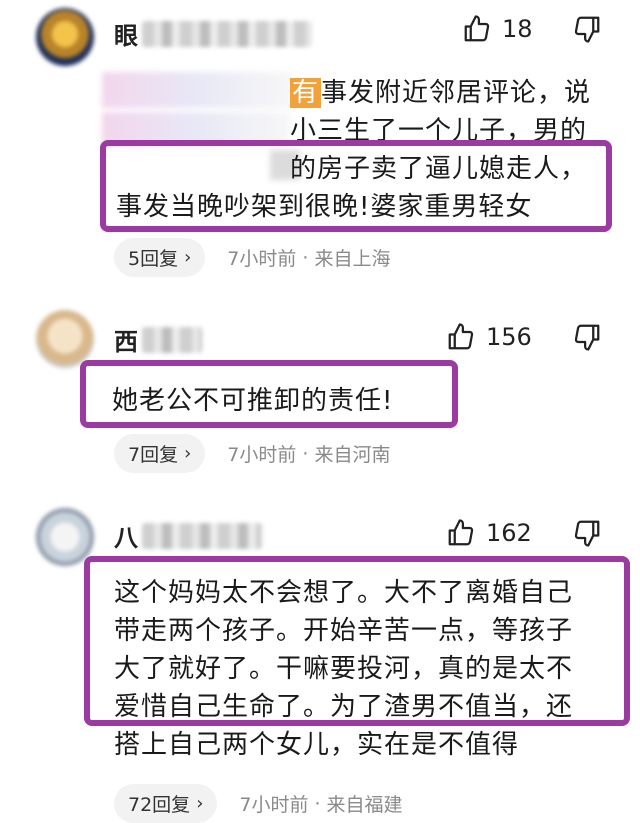 This screenshot has width=640, height=823. I want to click on like-count: 162, so click(509, 533).